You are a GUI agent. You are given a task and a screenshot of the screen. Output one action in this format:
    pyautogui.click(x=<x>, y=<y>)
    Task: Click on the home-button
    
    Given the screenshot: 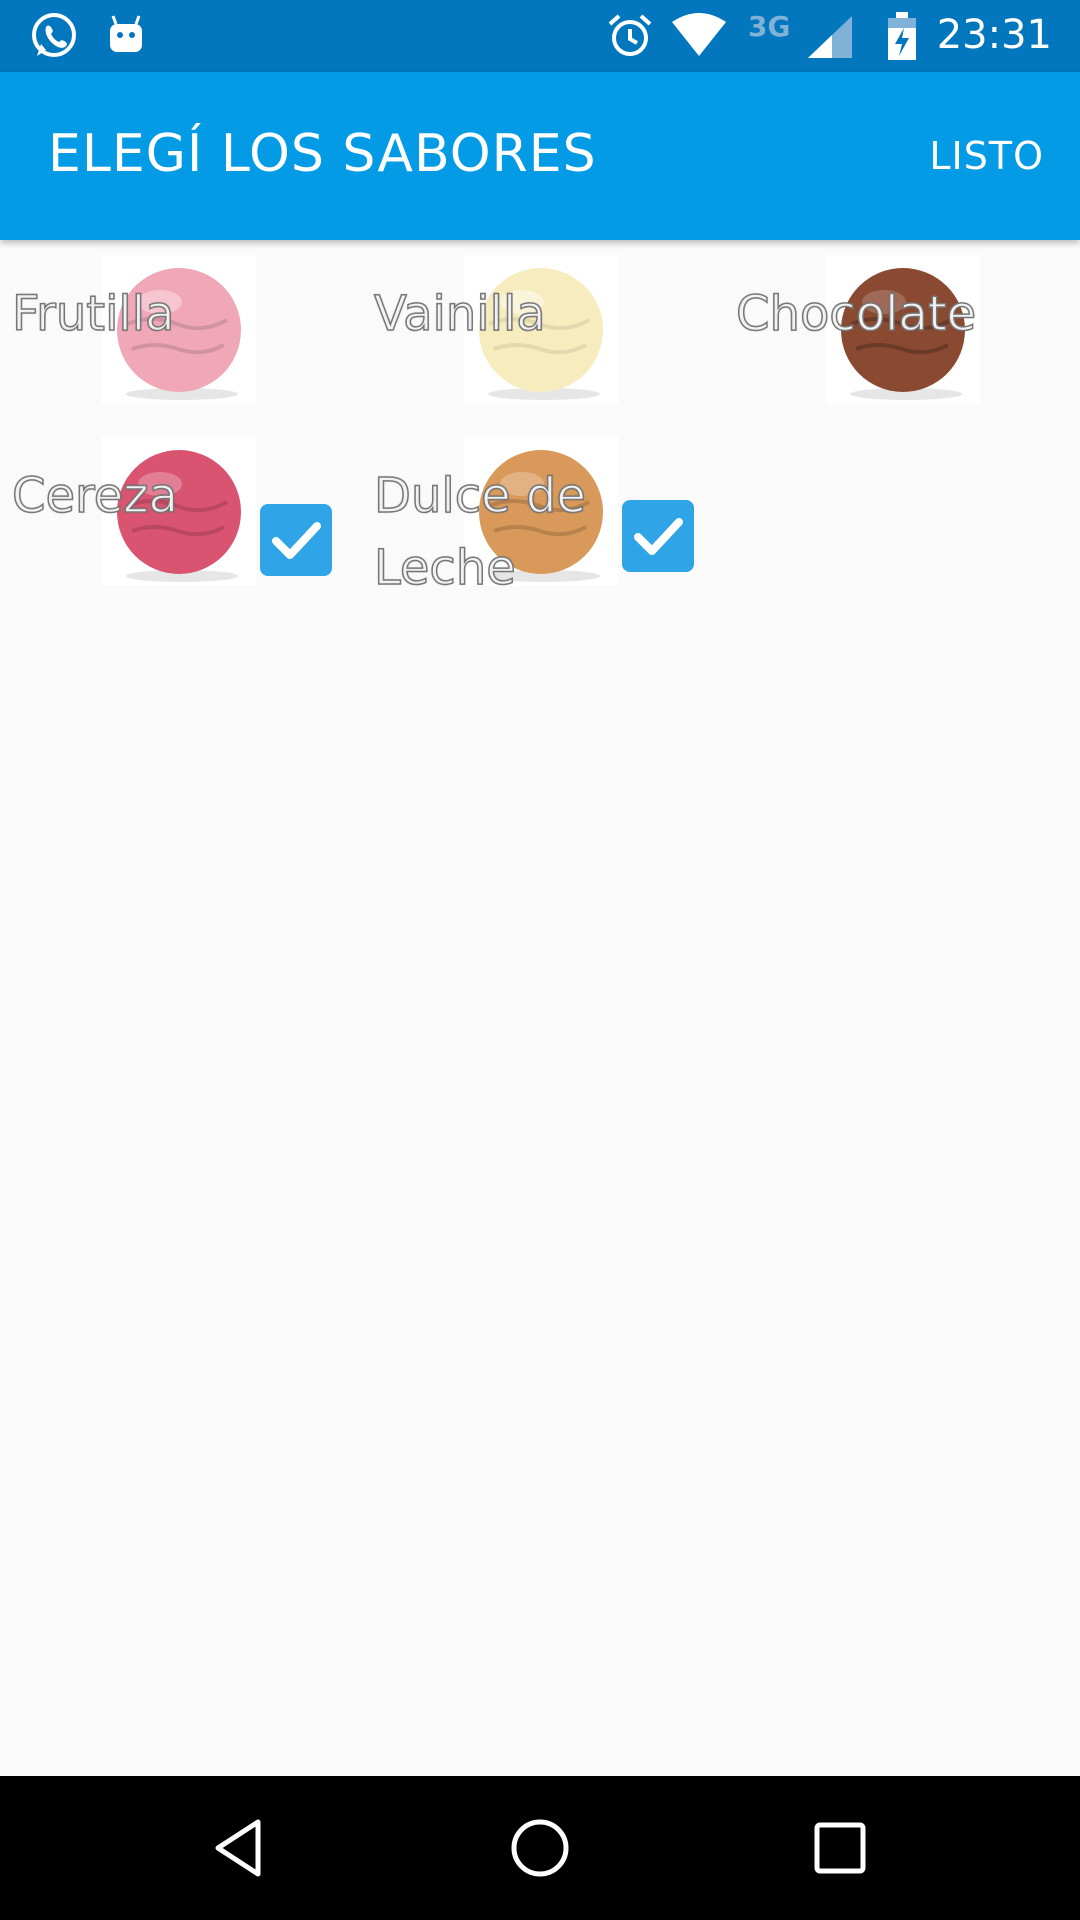 What is the action you would take?
    pyautogui.click(x=540, y=1848)
    